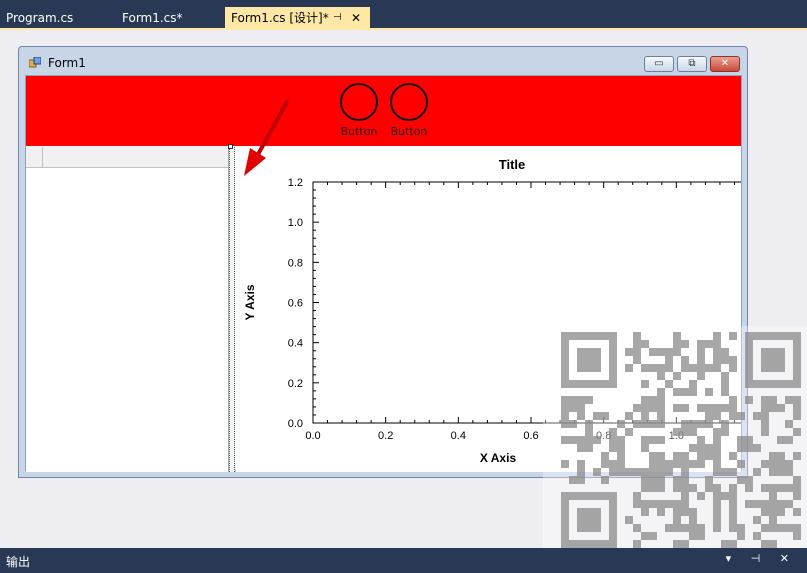 This screenshot has height=573, width=807. Describe the element at coordinates (168, 18) in the screenshot. I see `tab-form1-cs: Form1.cs*` at that location.